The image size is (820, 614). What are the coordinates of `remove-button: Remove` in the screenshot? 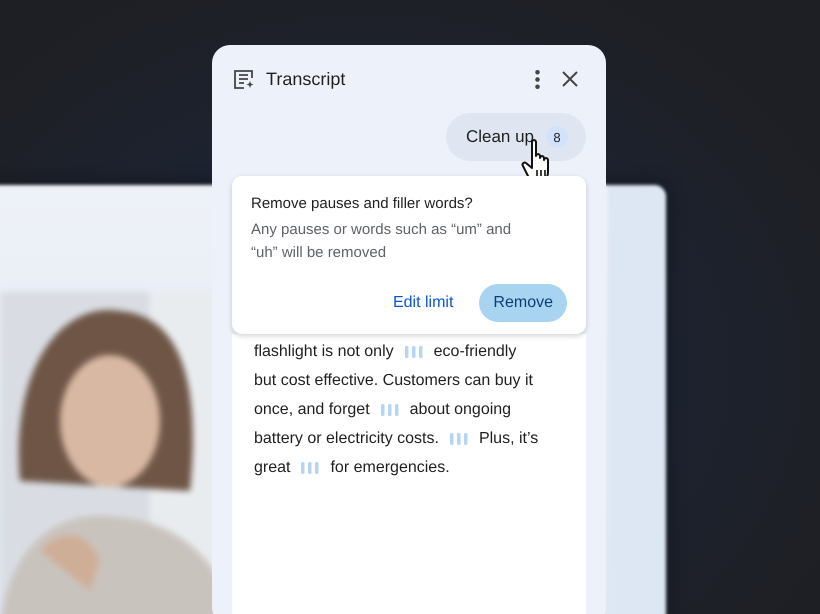 It's located at (523, 303).